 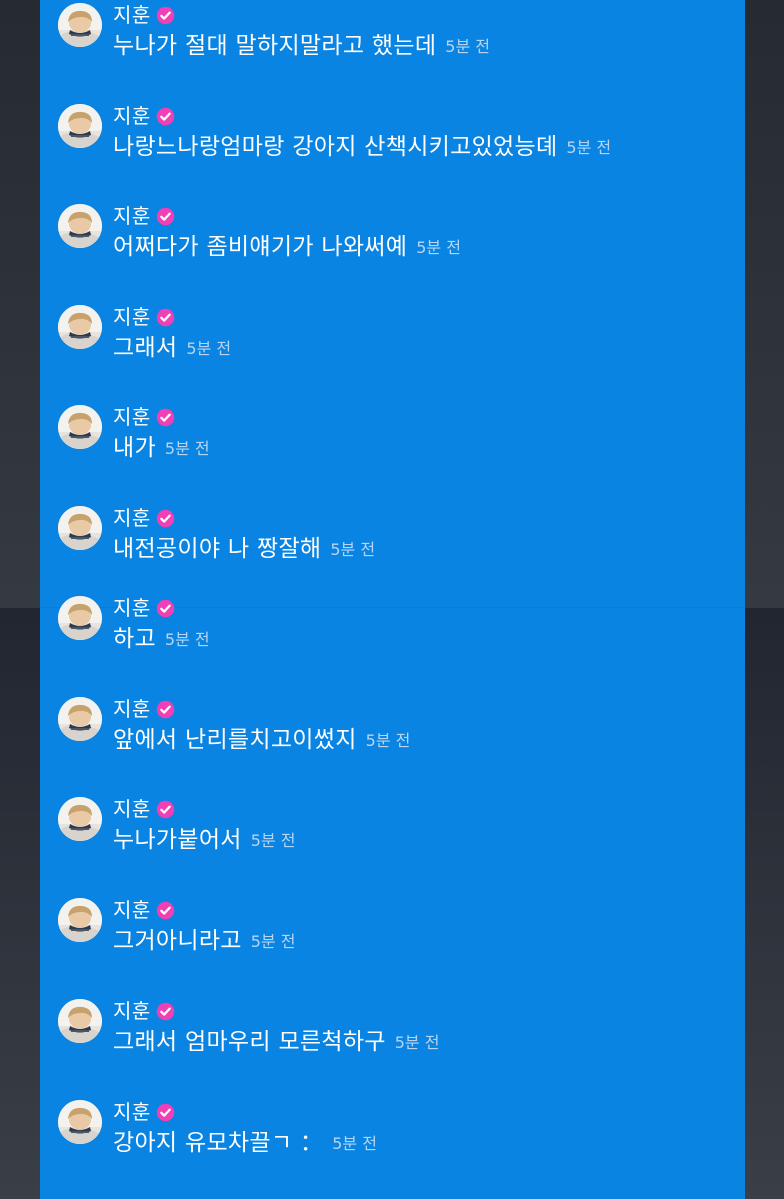 I want to click on comment-text: 강아지 유모차끌ㄱ ：, so click(x=218, y=1143).